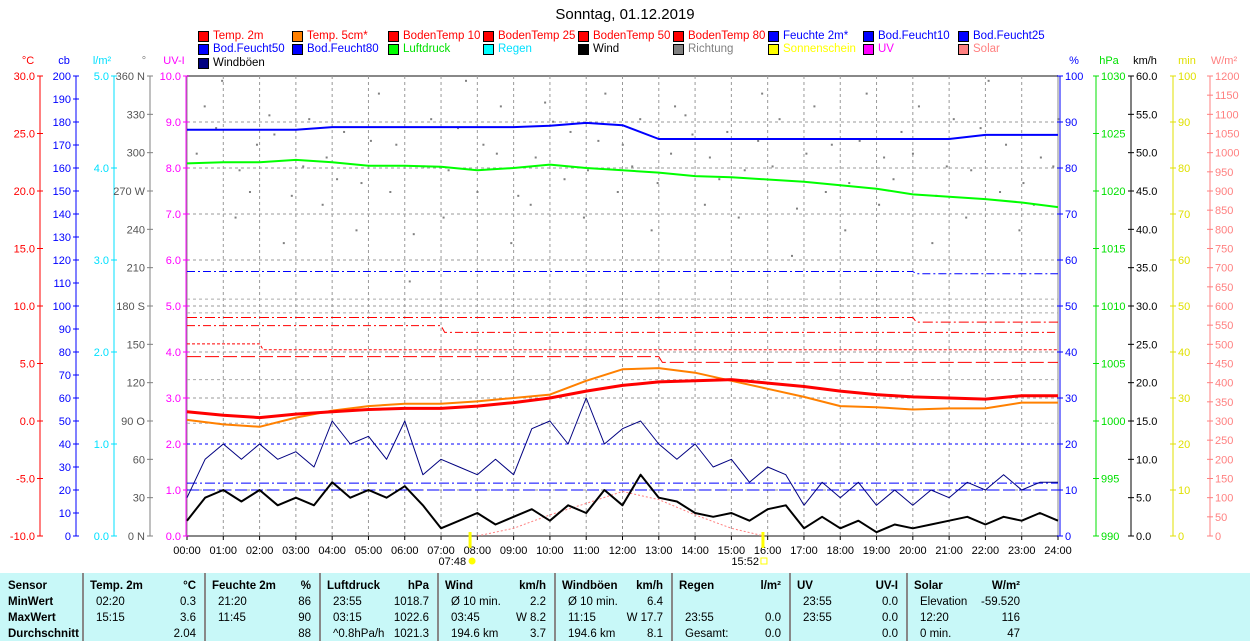 The height and width of the screenshot is (642, 1250). Describe the element at coordinates (1227, 135) in the screenshot. I see `axis-tick-label: 1050` at that location.